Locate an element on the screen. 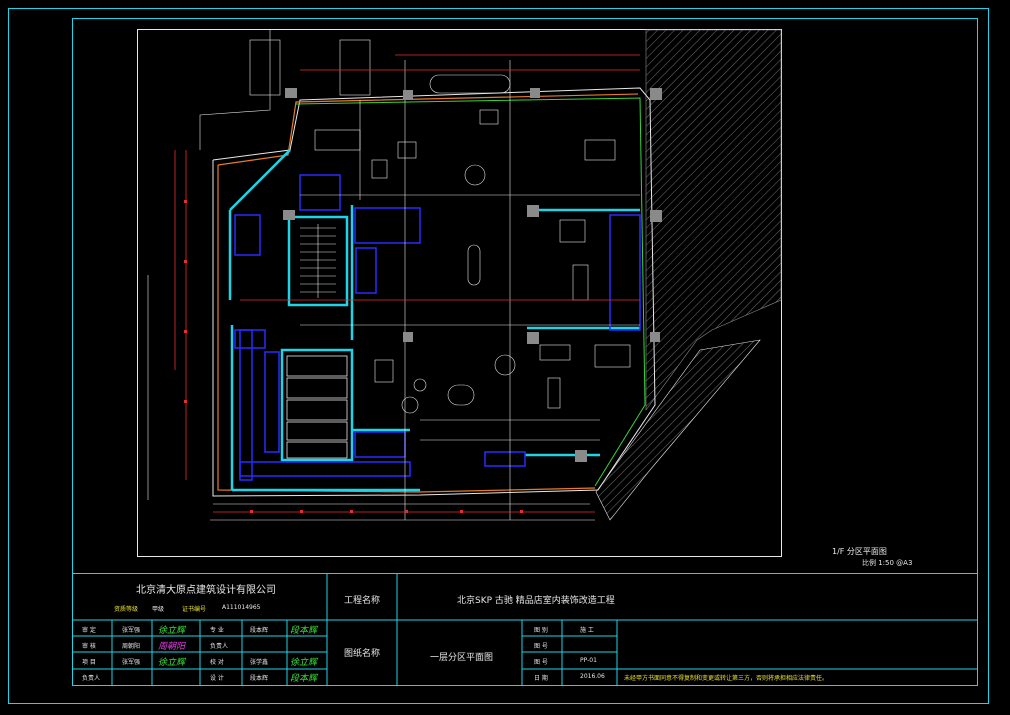 The width and height of the screenshot is (1010, 715). role-label: 设 计 is located at coordinates (217, 678).